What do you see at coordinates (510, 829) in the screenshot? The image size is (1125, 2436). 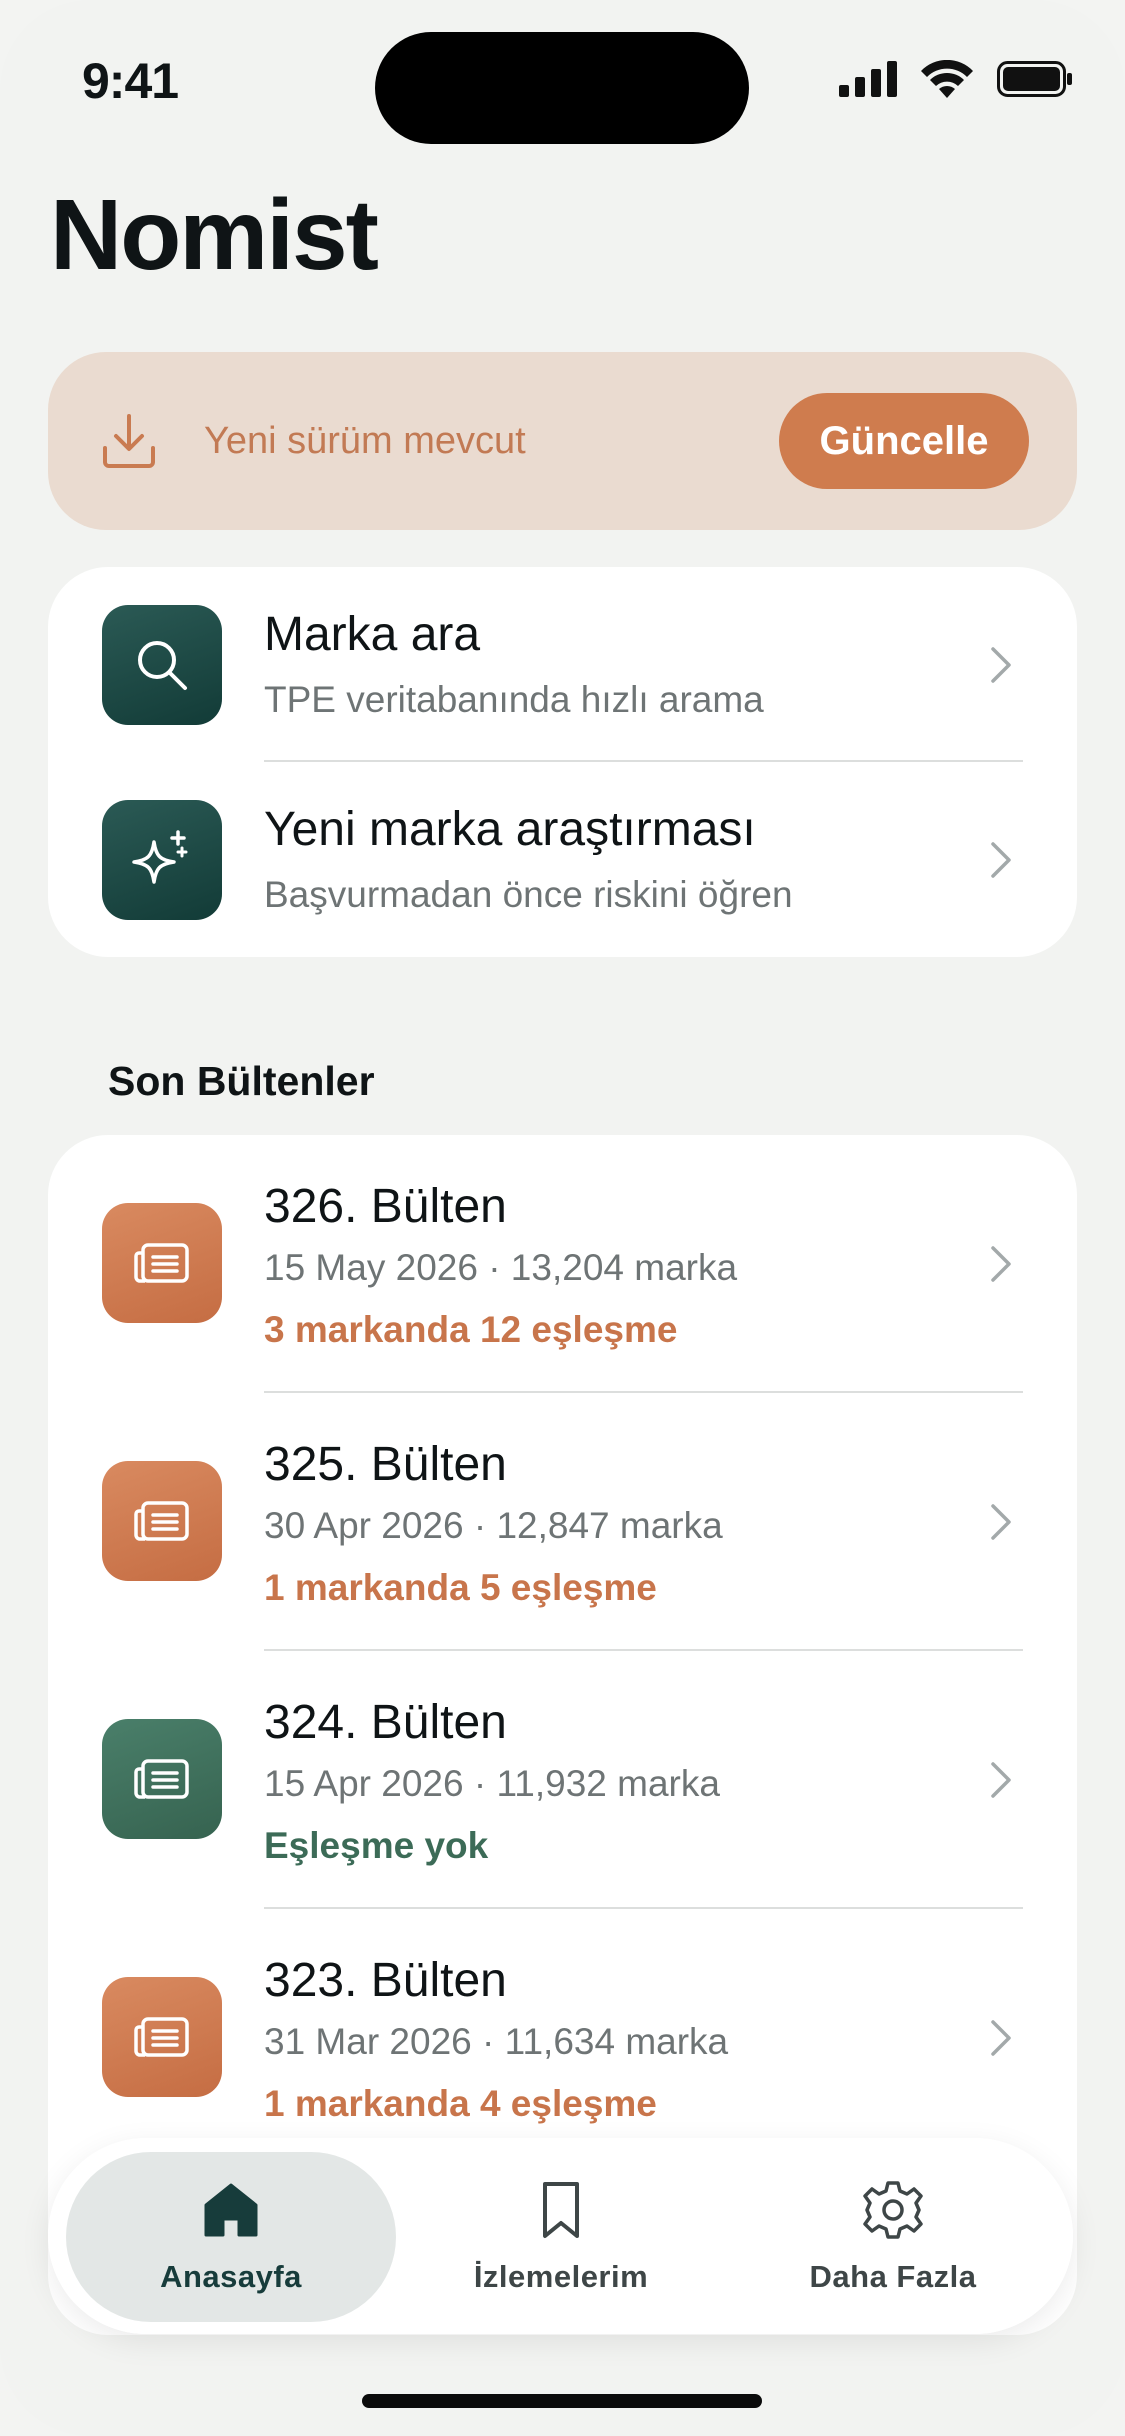 I see `action-title: Yeni marka araştırması` at bounding box center [510, 829].